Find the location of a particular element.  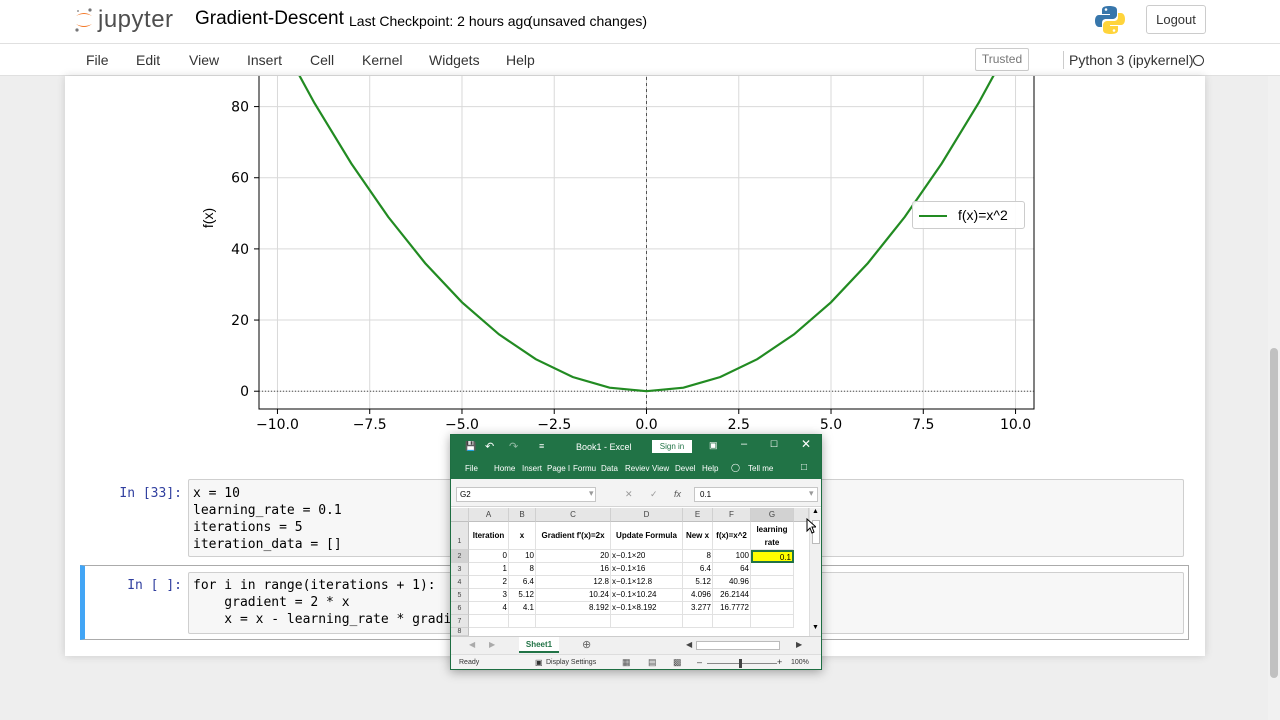

ribbon-tab-developer: Devel is located at coordinates (685, 468).